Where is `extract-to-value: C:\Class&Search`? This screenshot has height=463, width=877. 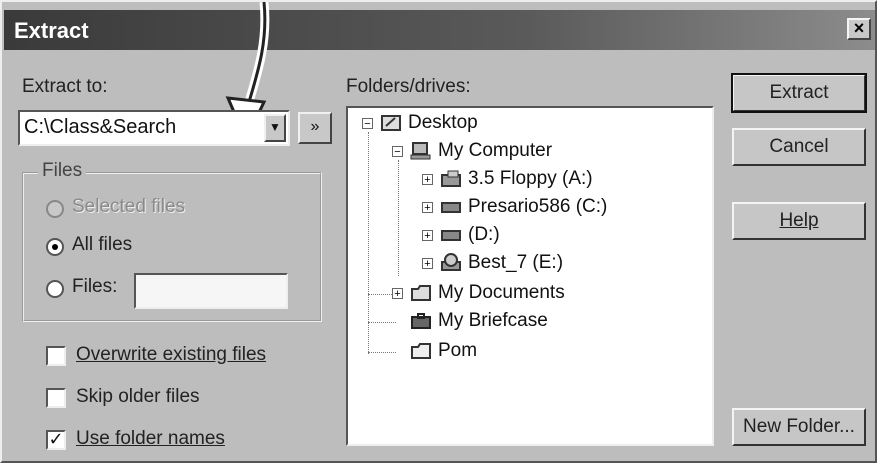
extract-to-value: C:\Class&Search is located at coordinates (100, 127).